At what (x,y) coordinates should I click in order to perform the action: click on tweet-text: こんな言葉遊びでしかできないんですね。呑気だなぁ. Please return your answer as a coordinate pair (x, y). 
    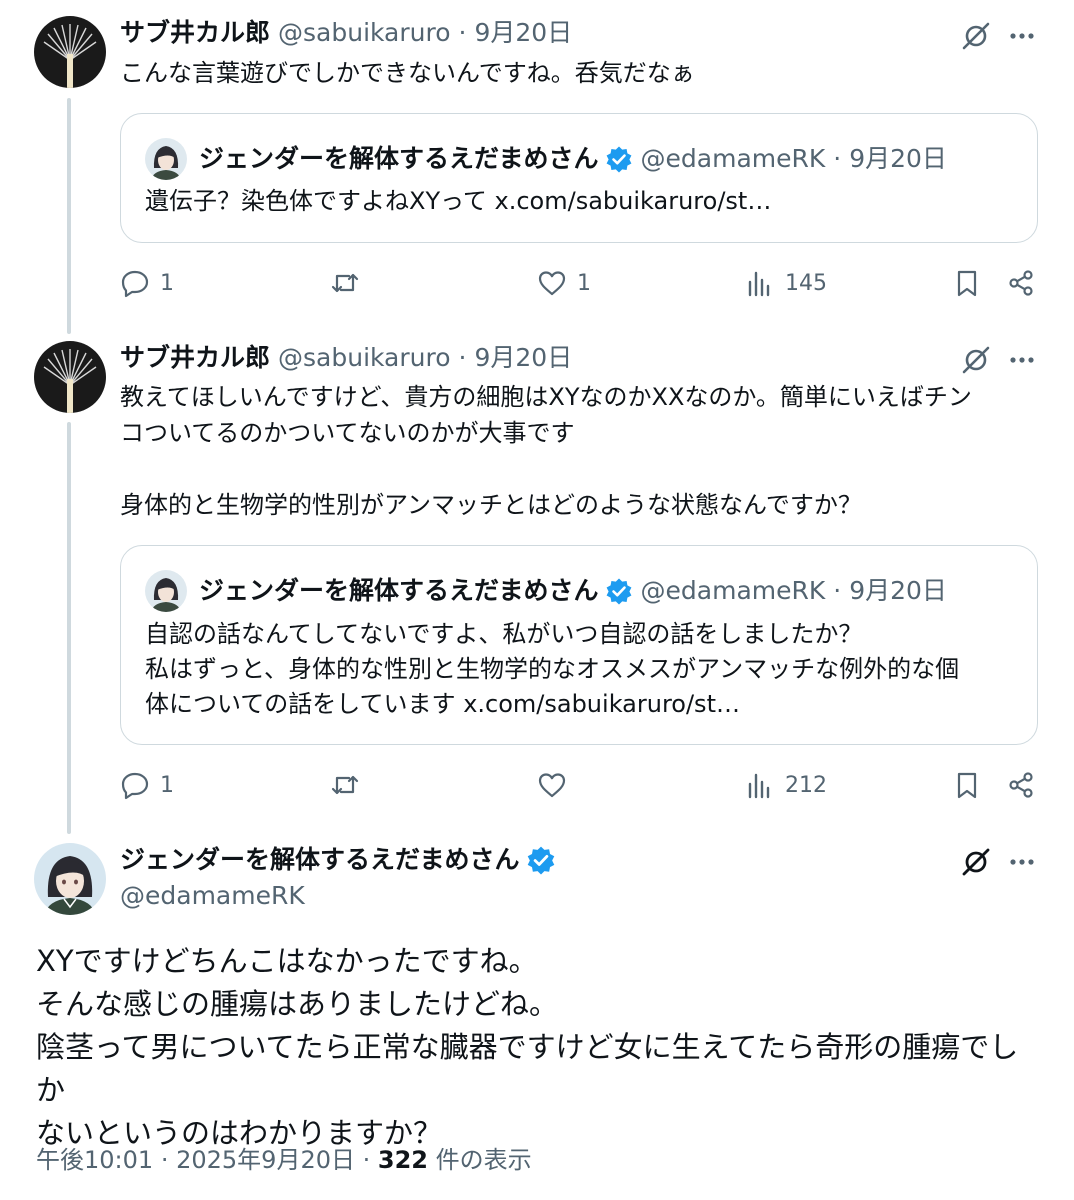
    Looking at the image, I should click on (407, 73).